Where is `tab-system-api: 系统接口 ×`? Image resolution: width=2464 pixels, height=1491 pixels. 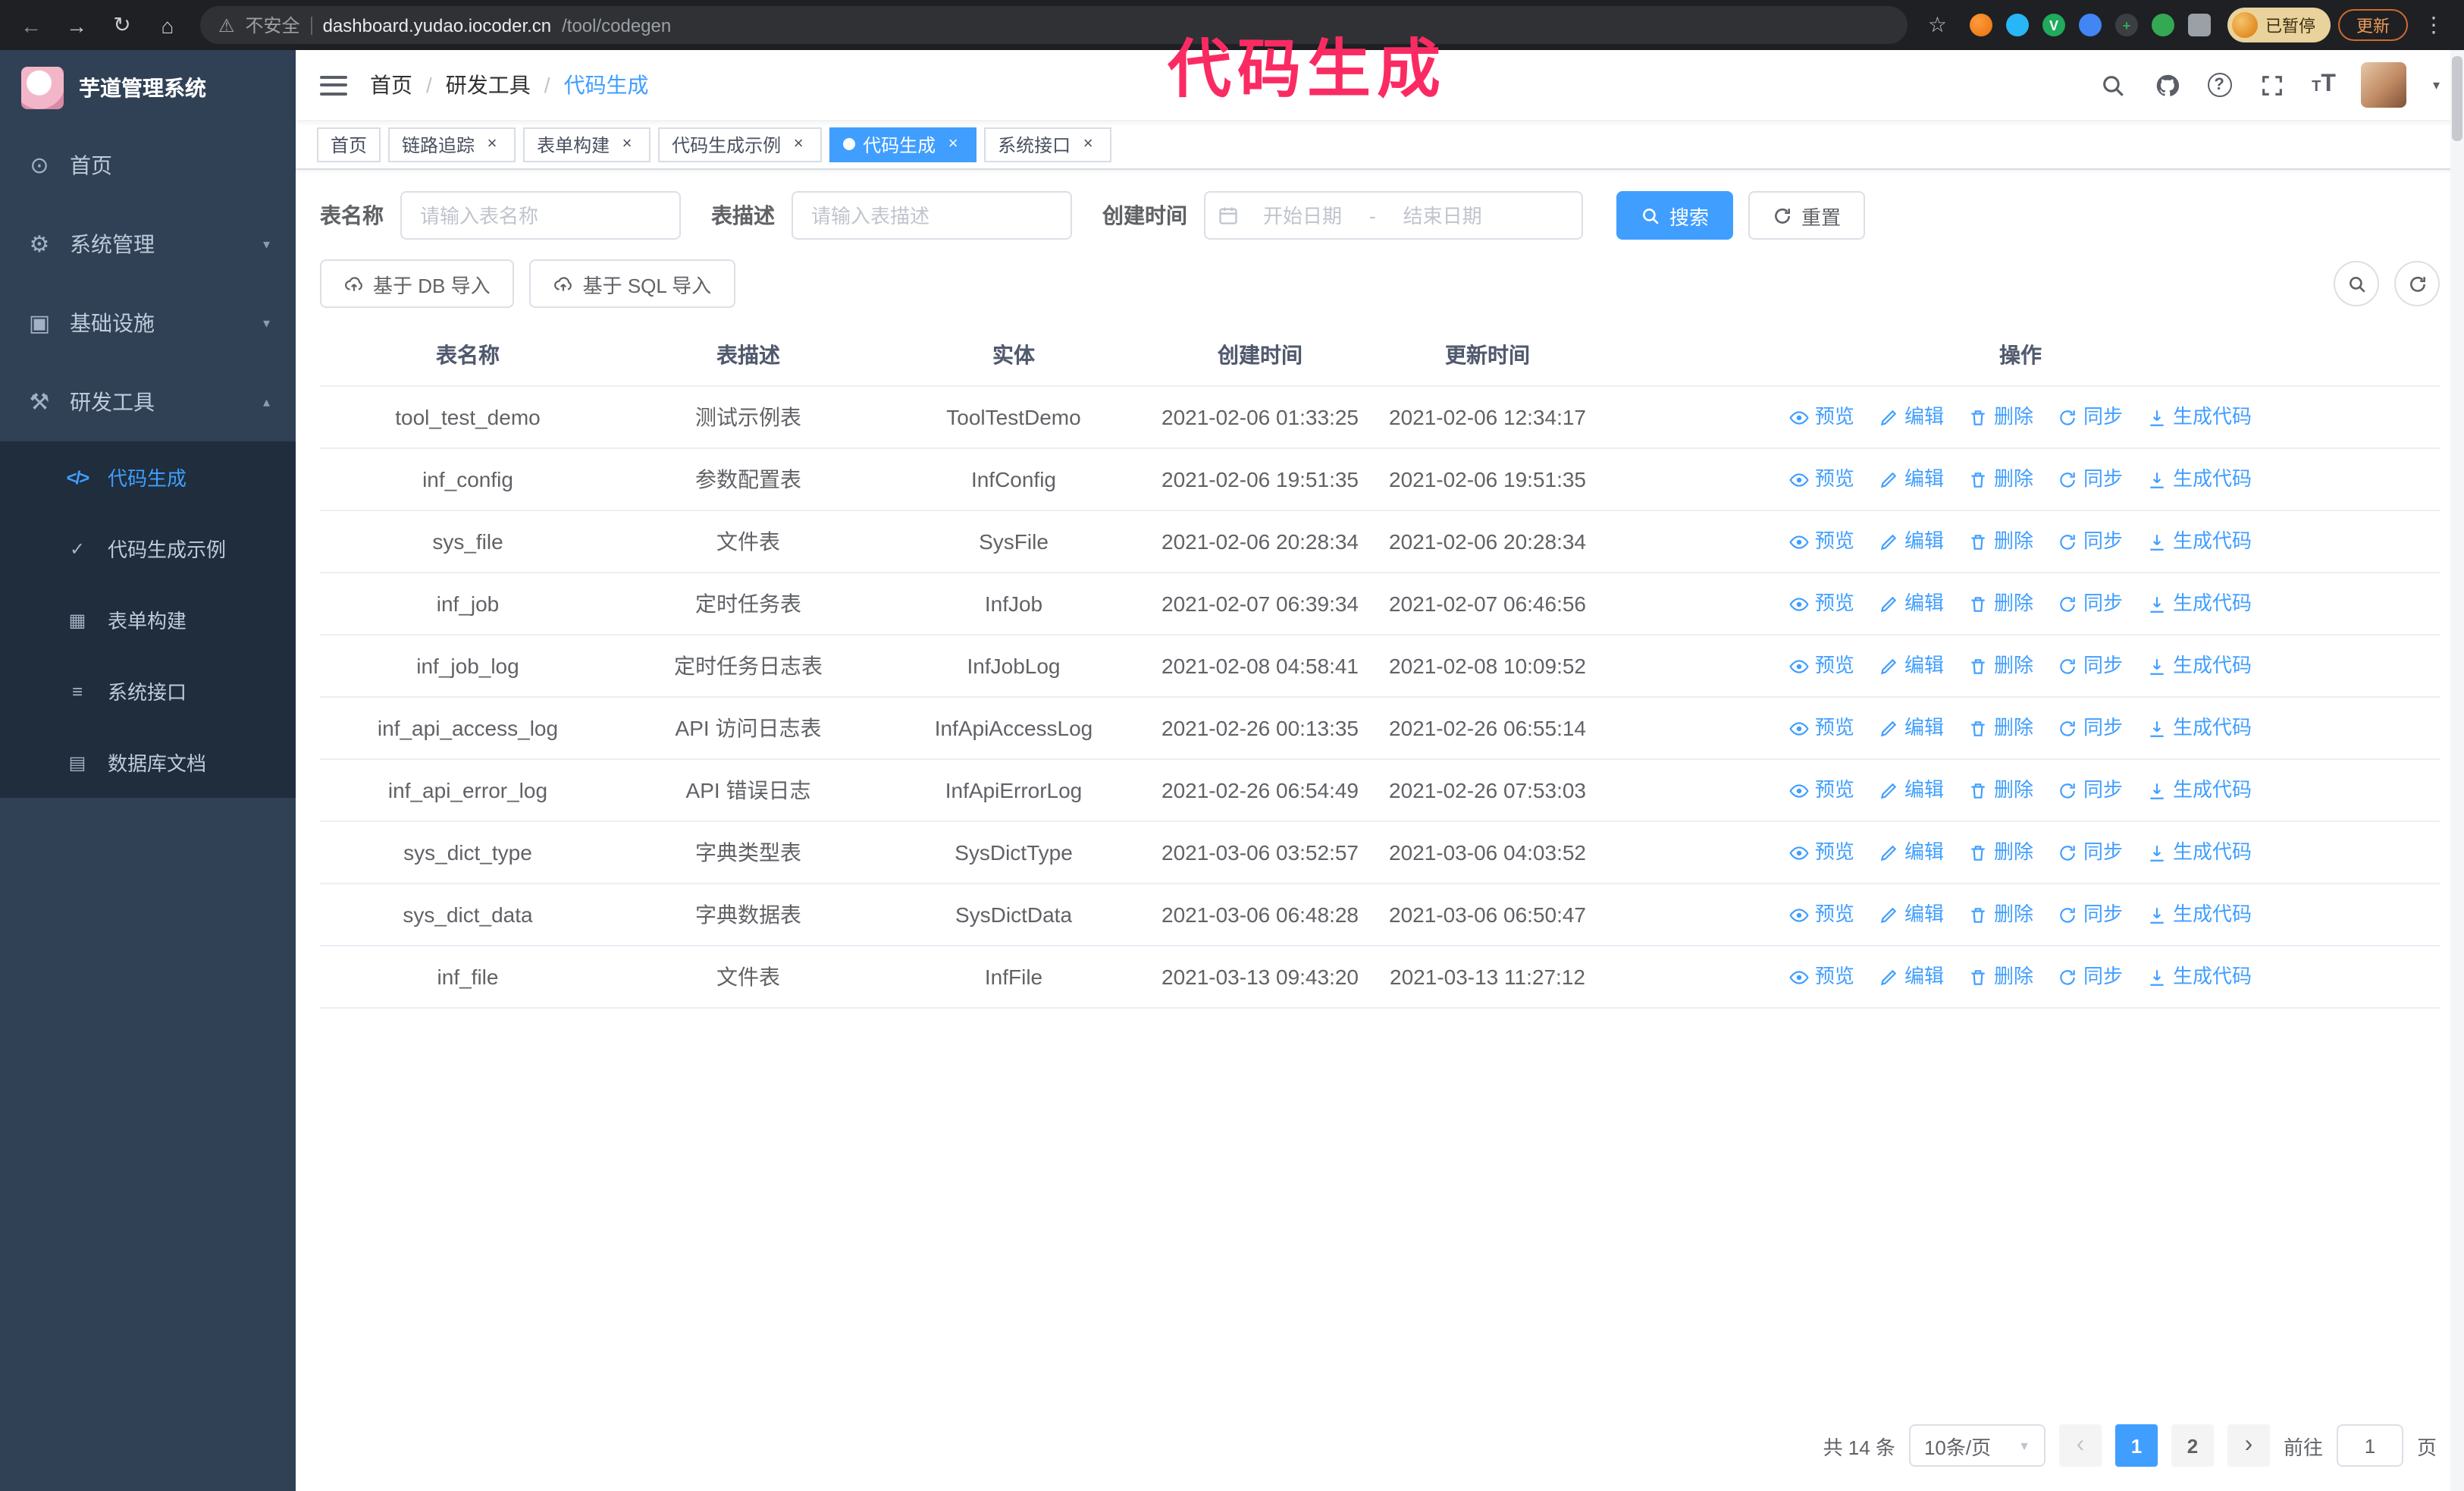 tab-system-api: 系统接口 × is located at coordinates (1048, 144).